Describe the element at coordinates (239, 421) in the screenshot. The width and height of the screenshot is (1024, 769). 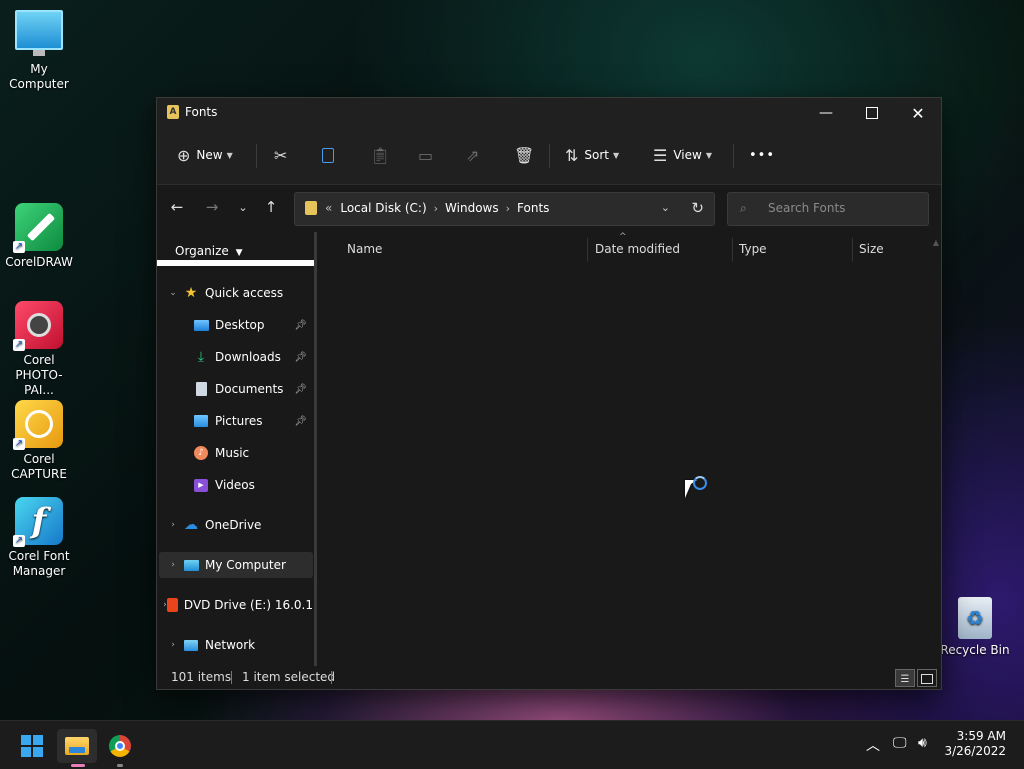
I see `nav-item-label: Pictures` at that location.